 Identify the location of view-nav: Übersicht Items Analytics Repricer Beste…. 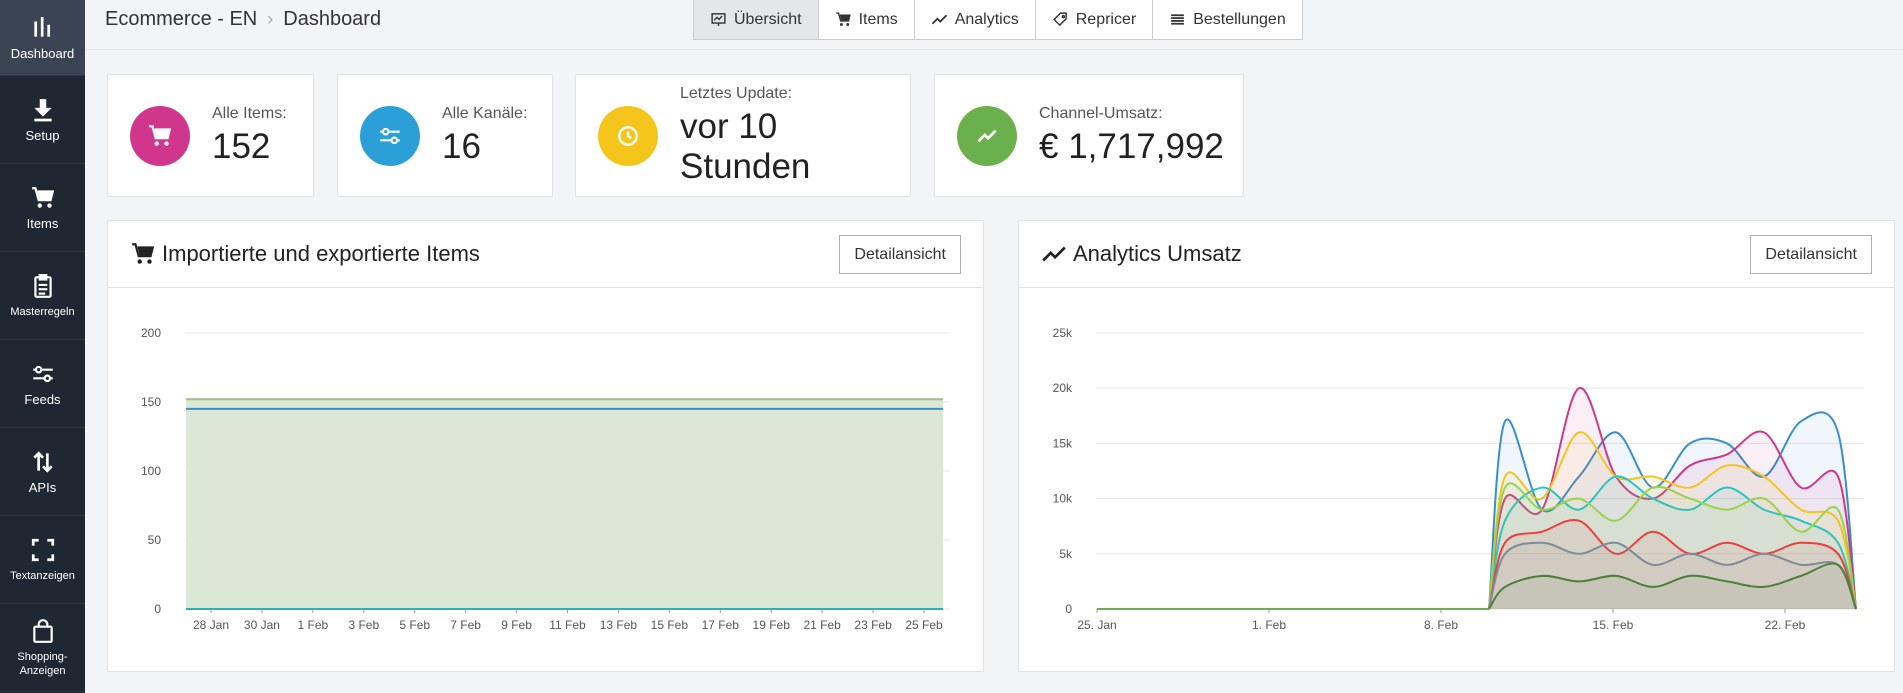
(998, 20).